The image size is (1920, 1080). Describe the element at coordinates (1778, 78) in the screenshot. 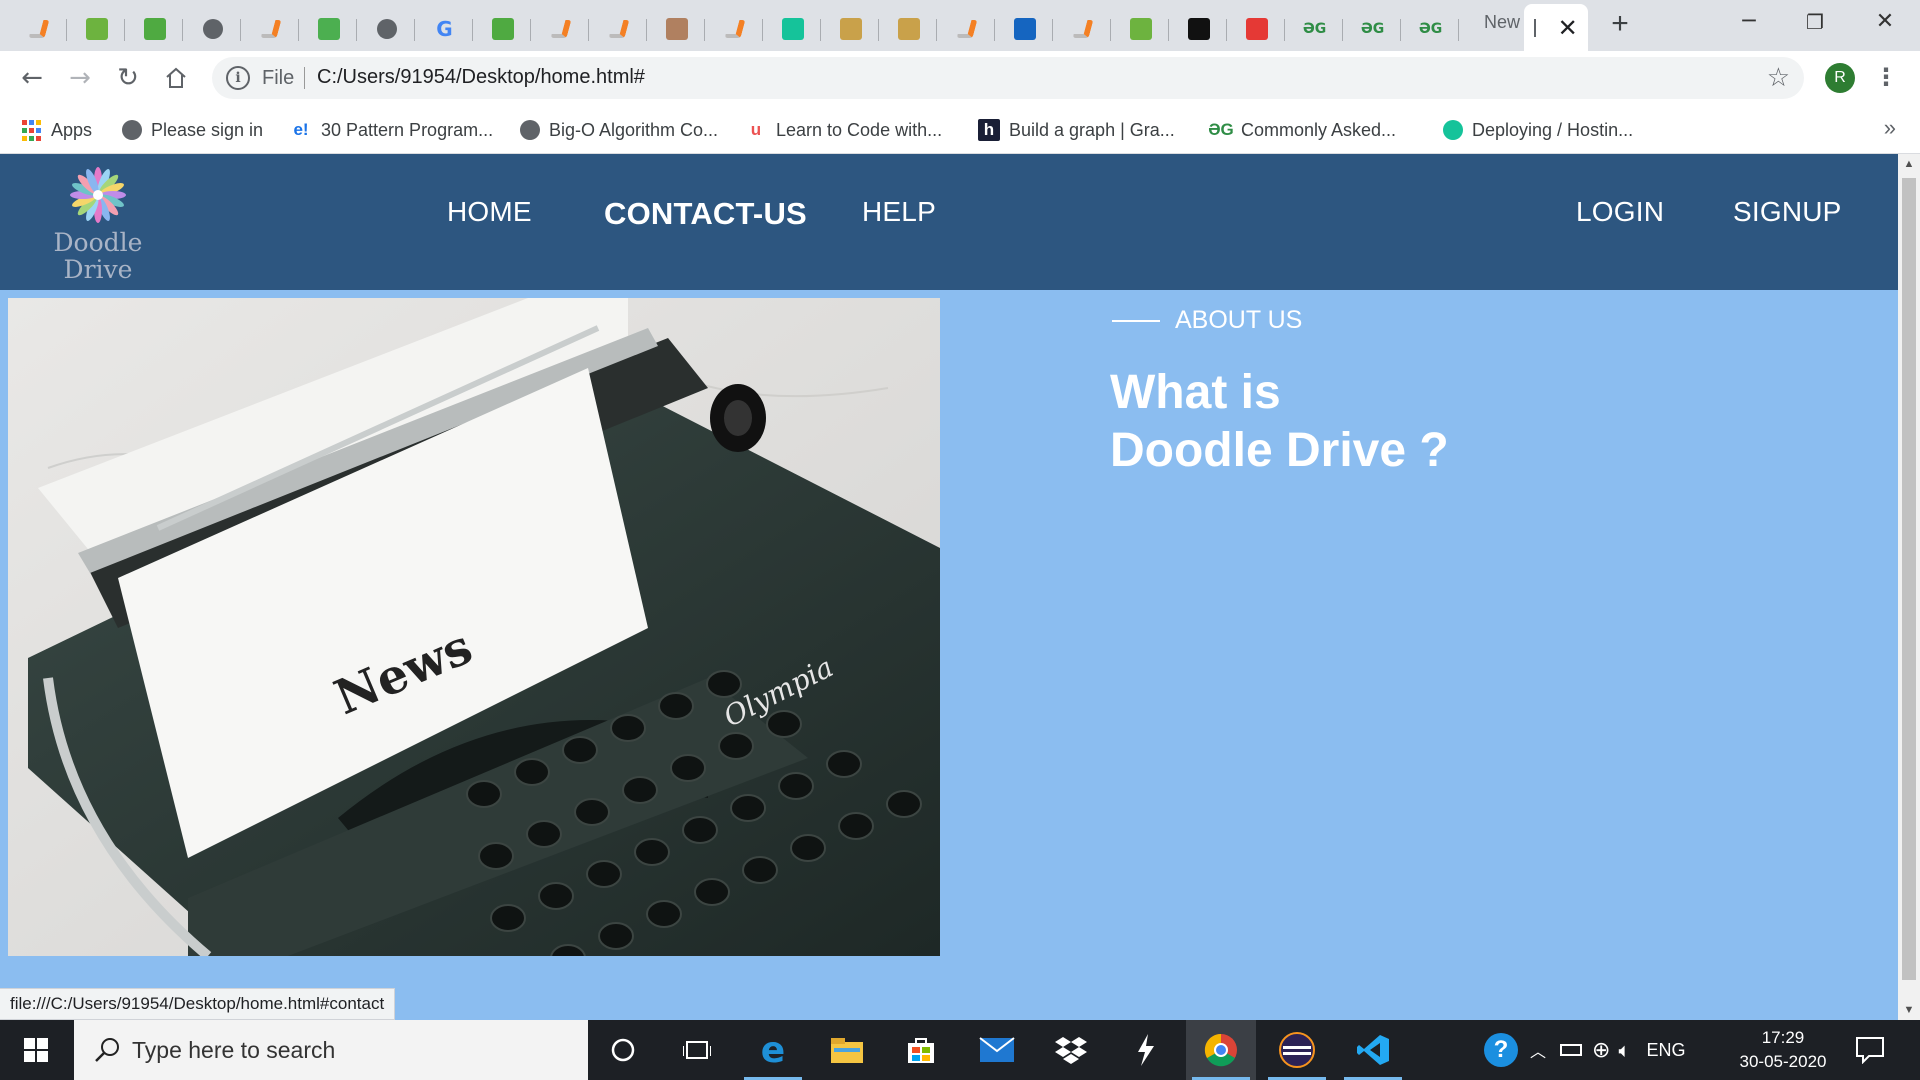

I see `bookmark-star-icon: ☆` at that location.